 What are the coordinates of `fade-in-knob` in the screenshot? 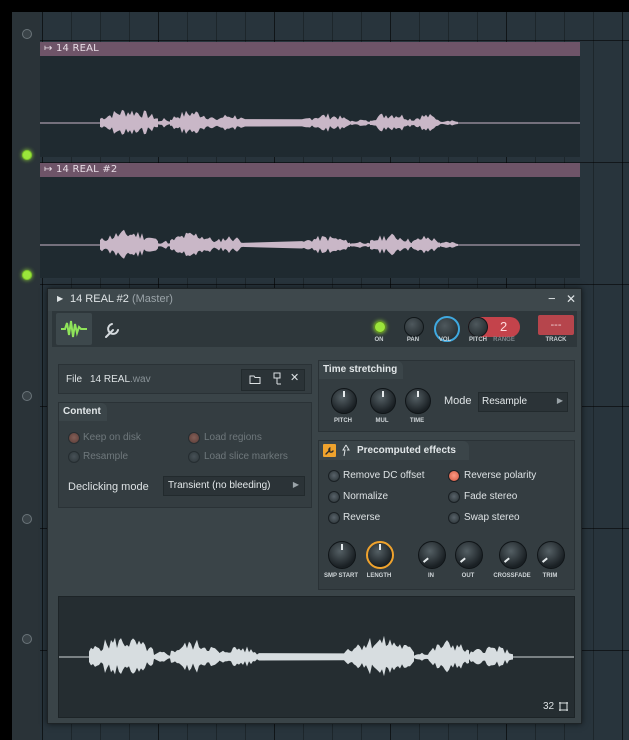 It's located at (432, 555).